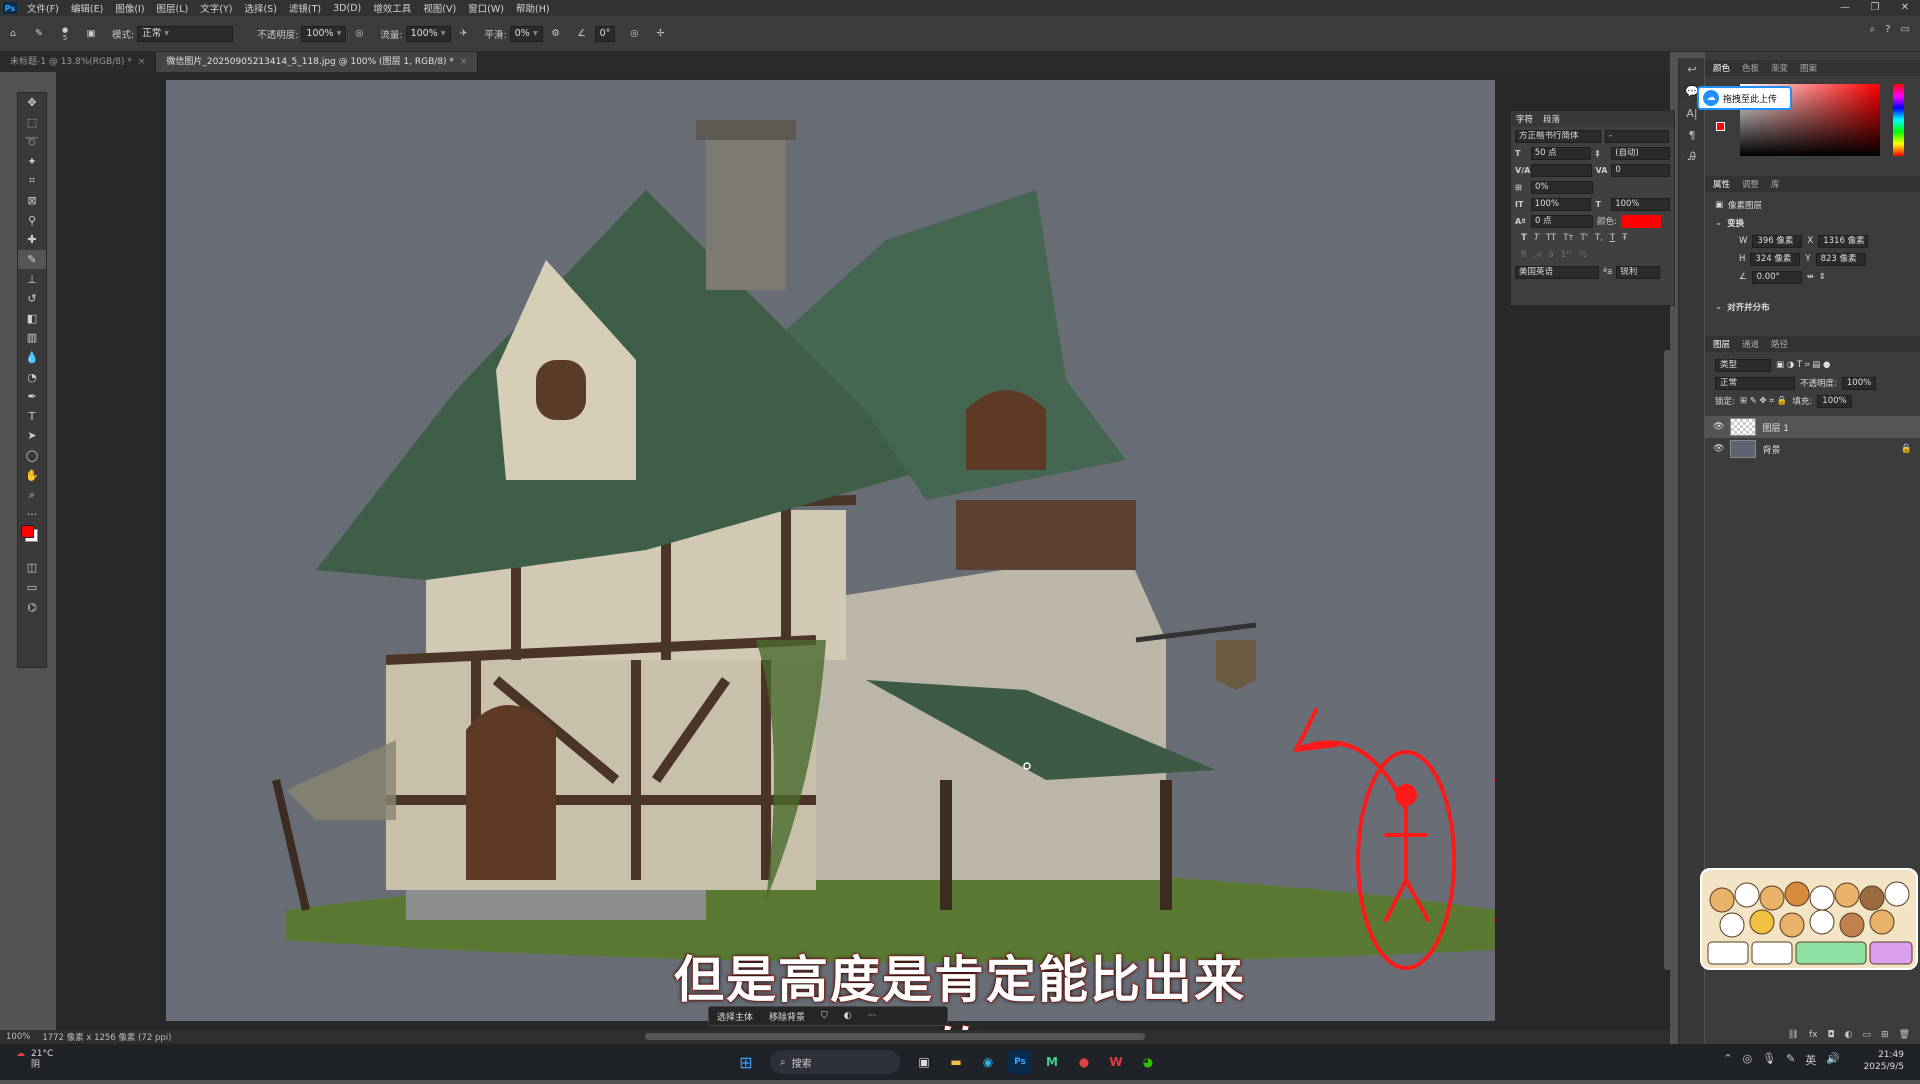  Describe the element at coordinates (32, 456) in the screenshot. I see `shape-tool-icon: ◯` at that location.